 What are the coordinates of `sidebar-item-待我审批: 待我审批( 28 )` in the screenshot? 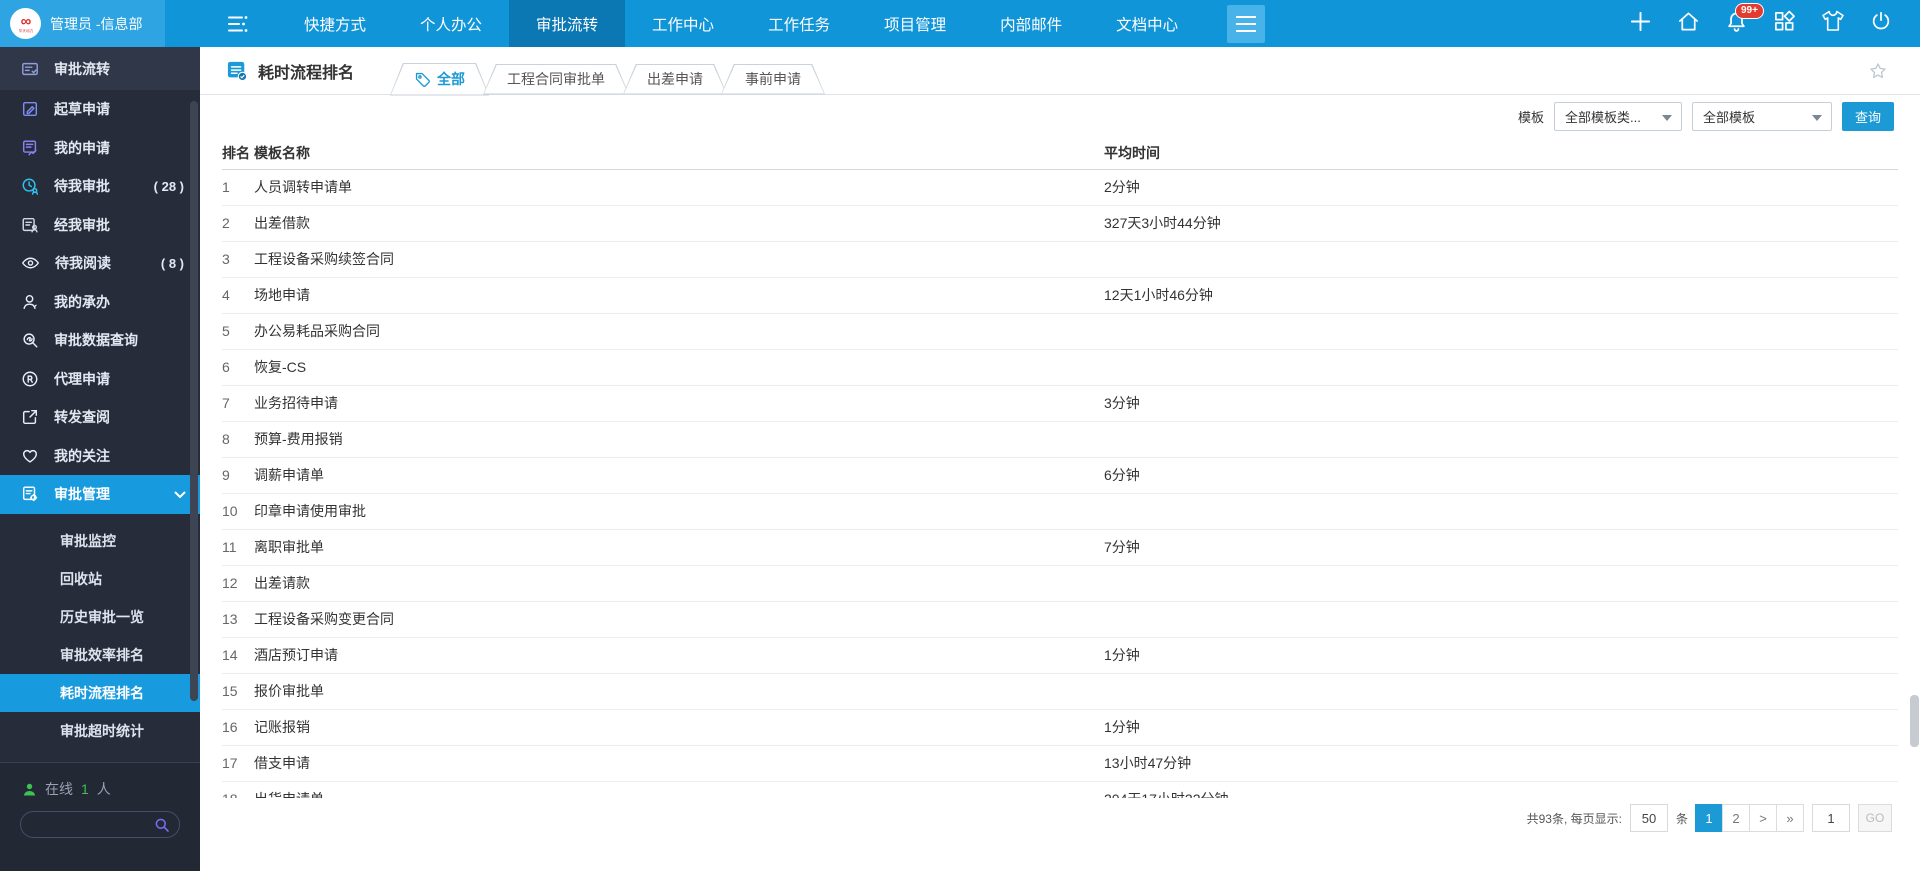 It's located at (100, 186).